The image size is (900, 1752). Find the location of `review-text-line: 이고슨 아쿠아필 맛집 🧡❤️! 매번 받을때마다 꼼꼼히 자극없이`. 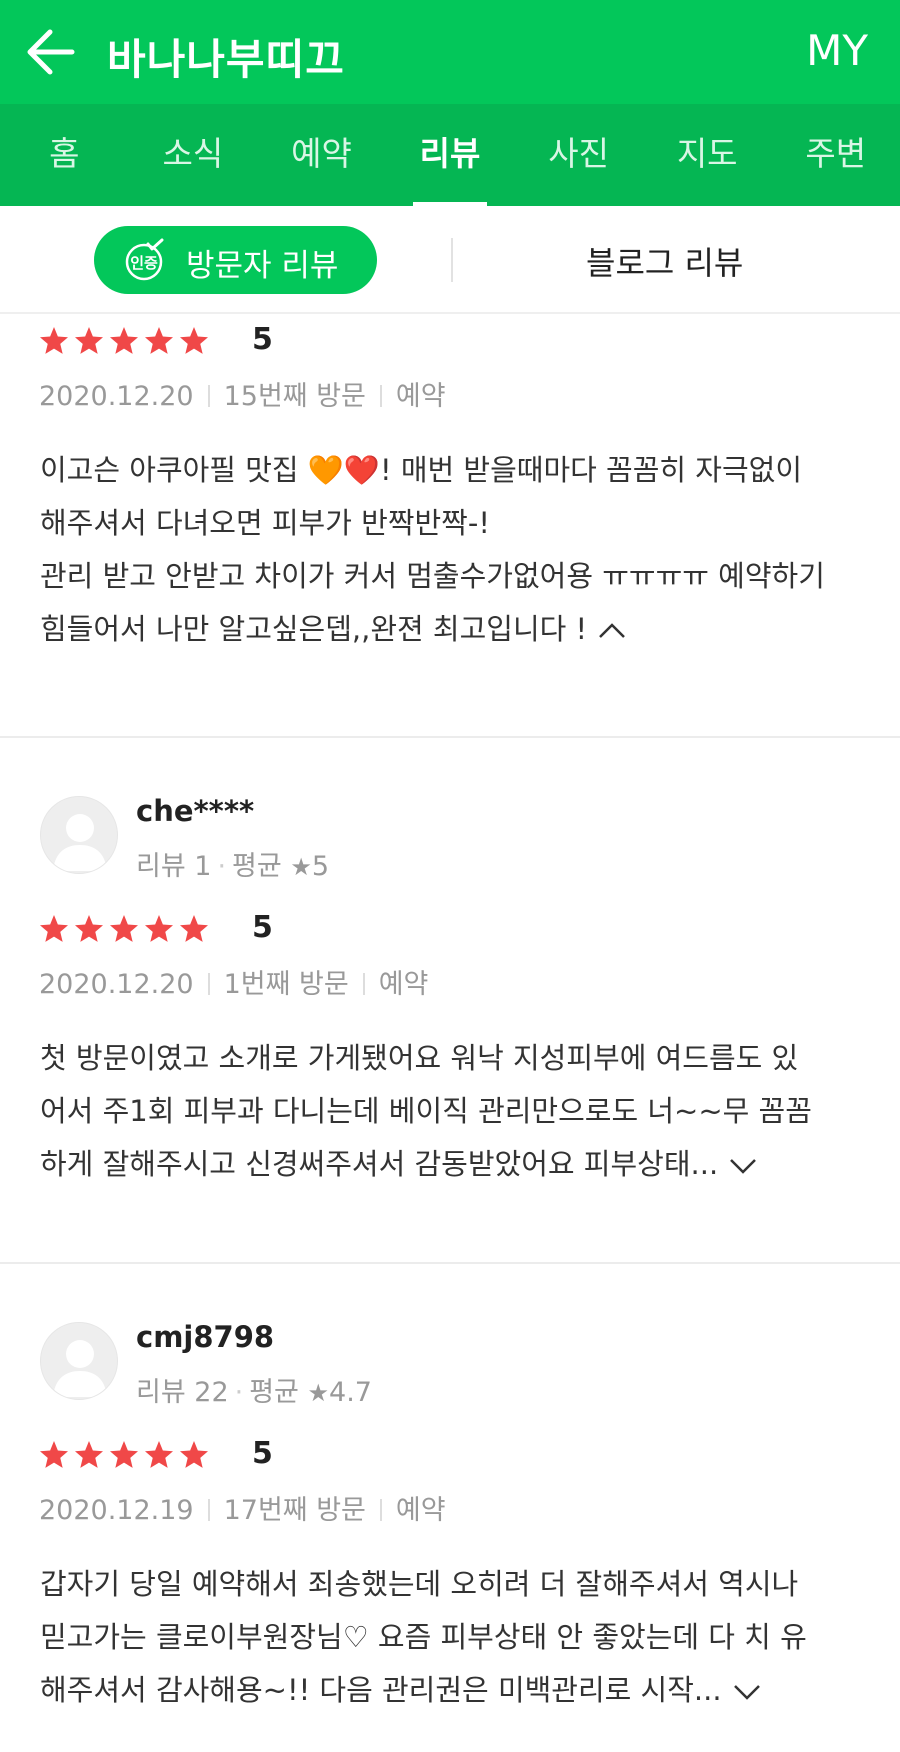

review-text-line: 이고슨 아쿠아필 맛집 🧡❤️! 매번 받을때마다 꼼꼼히 자극없이 is located at coordinates (421, 470).